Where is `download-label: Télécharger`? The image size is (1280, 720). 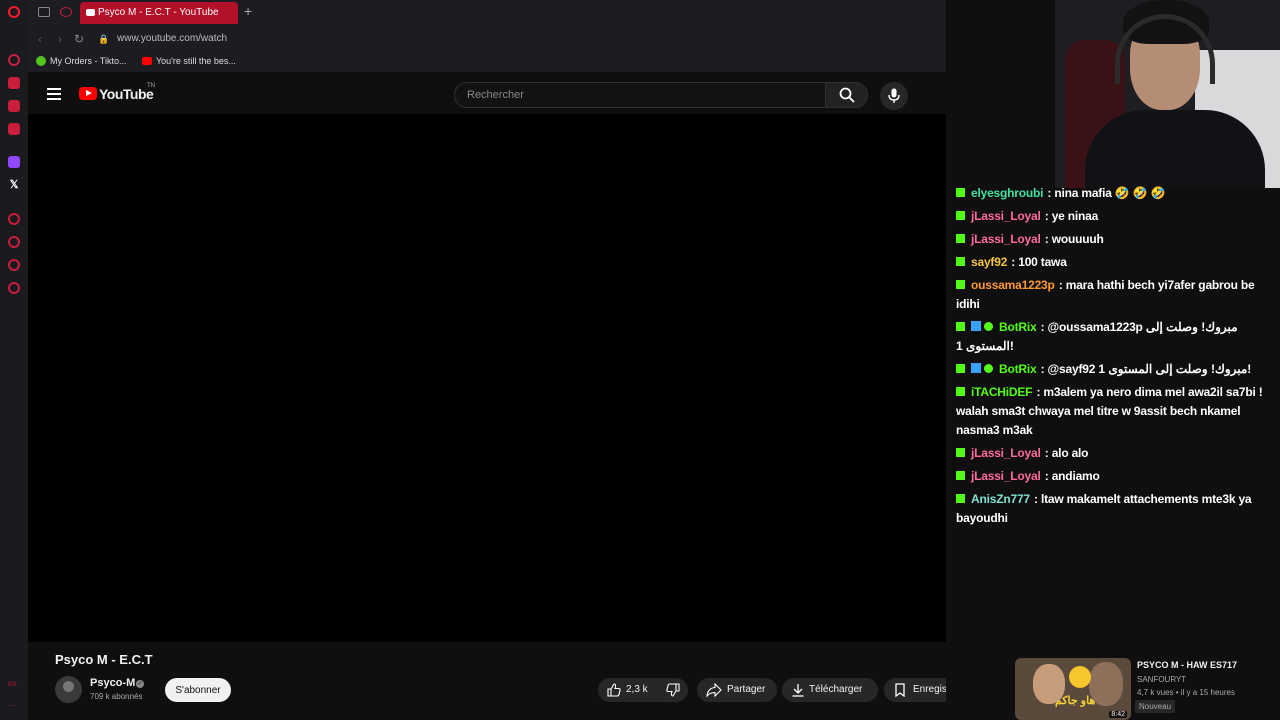 download-label: Télécharger is located at coordinates (836, 689).